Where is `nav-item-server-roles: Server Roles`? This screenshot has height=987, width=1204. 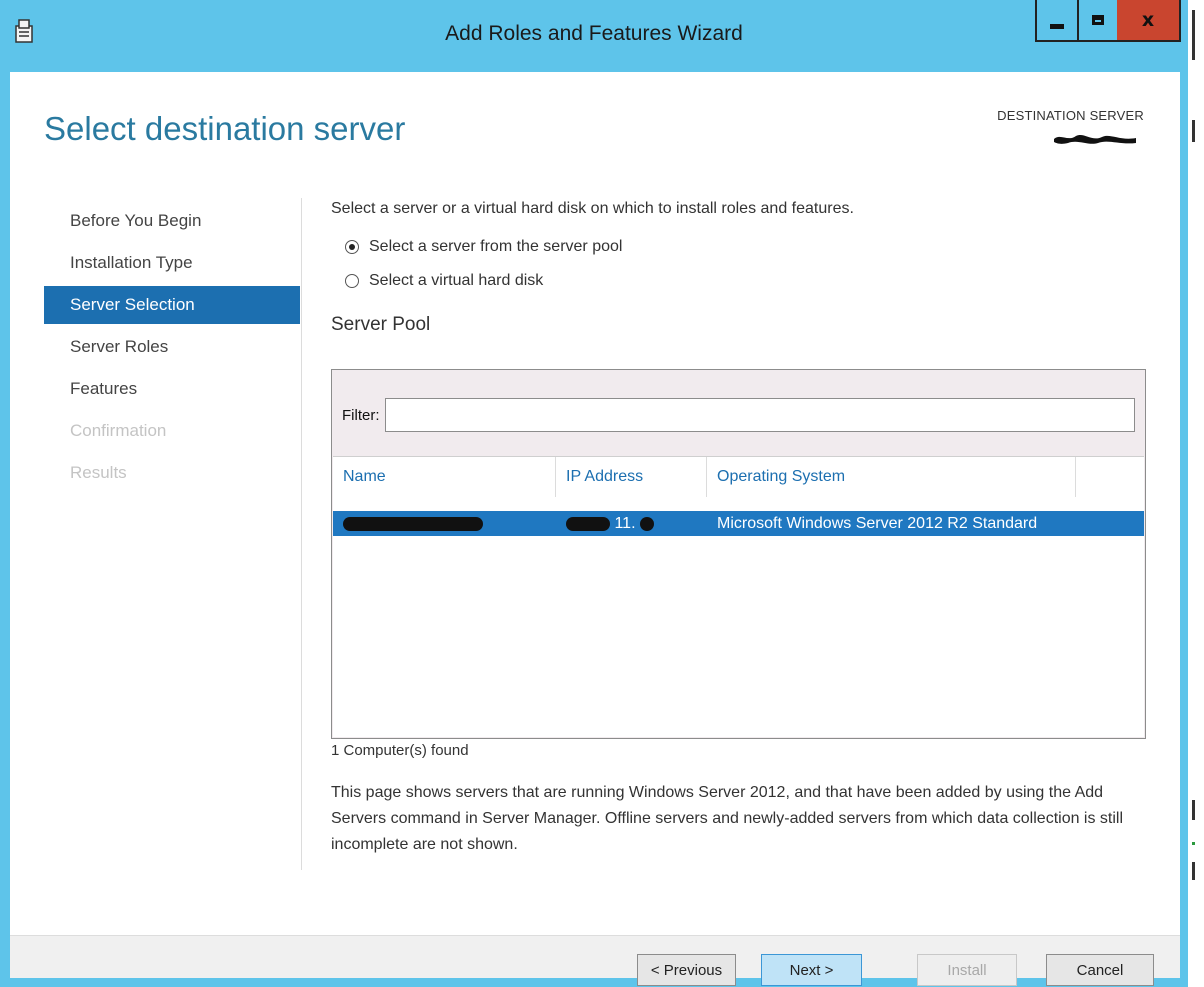
nav-item-server-roles: Server Roles is located at coordinates (172, 347).